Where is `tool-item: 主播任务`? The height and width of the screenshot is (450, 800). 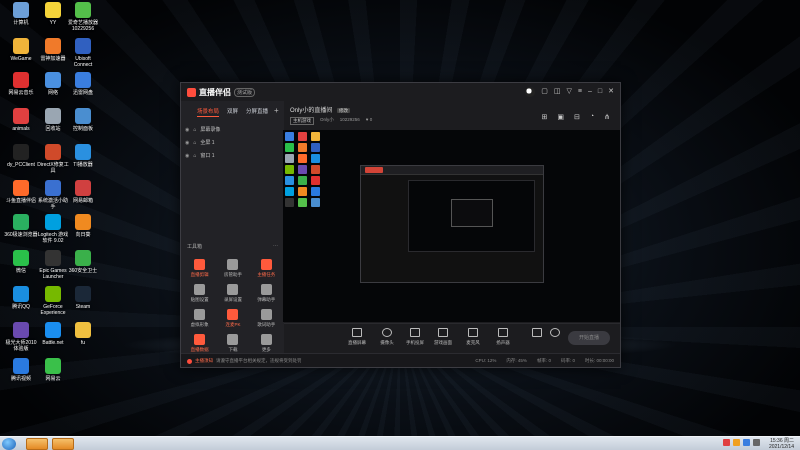 tool-item: 主播任务 is located at coordinates (266, 268).